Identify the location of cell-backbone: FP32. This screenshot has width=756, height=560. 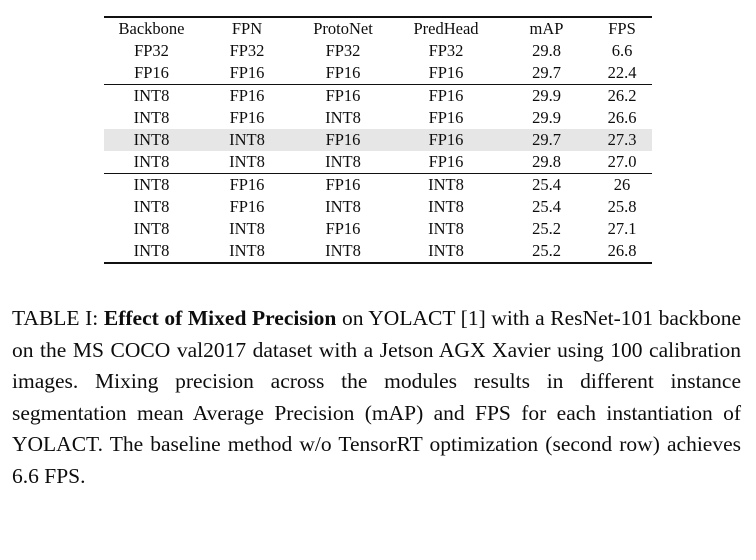
(151, 50).